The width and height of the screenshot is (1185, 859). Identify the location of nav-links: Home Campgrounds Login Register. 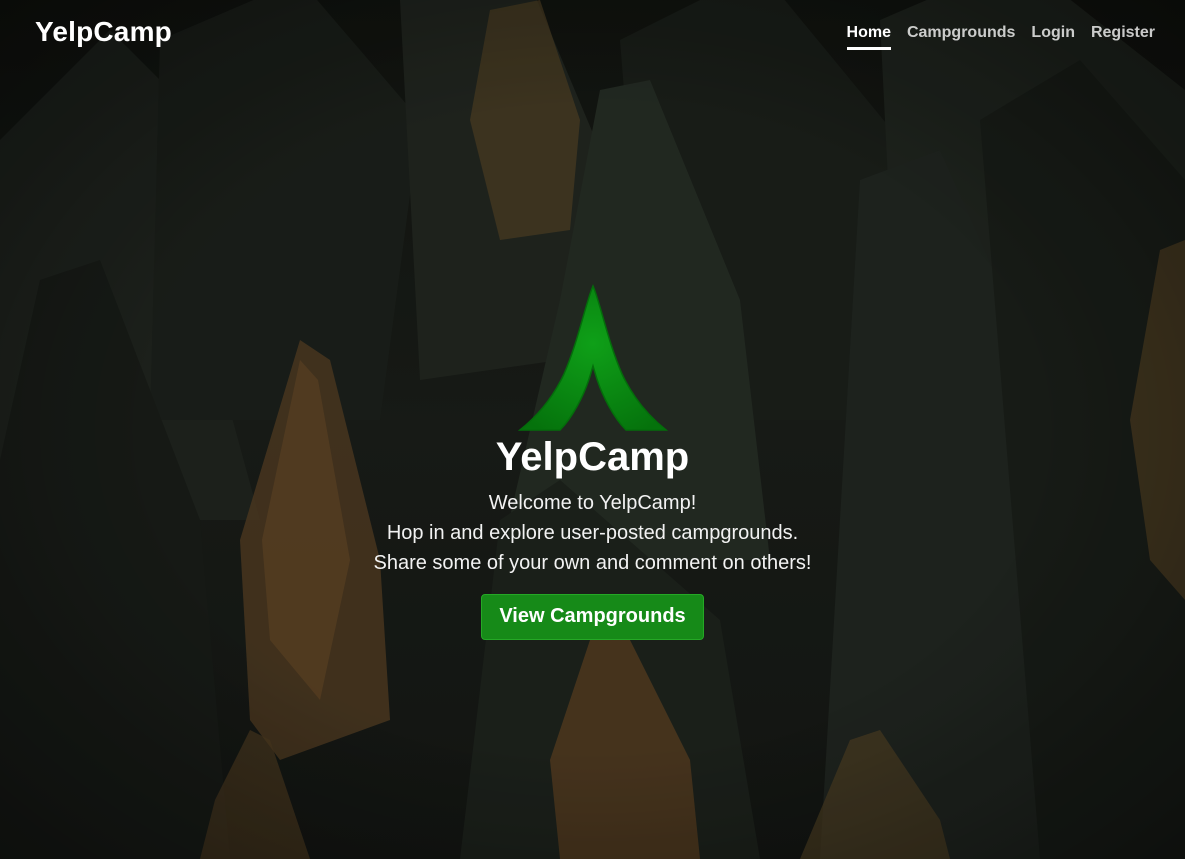
(1000, 37).